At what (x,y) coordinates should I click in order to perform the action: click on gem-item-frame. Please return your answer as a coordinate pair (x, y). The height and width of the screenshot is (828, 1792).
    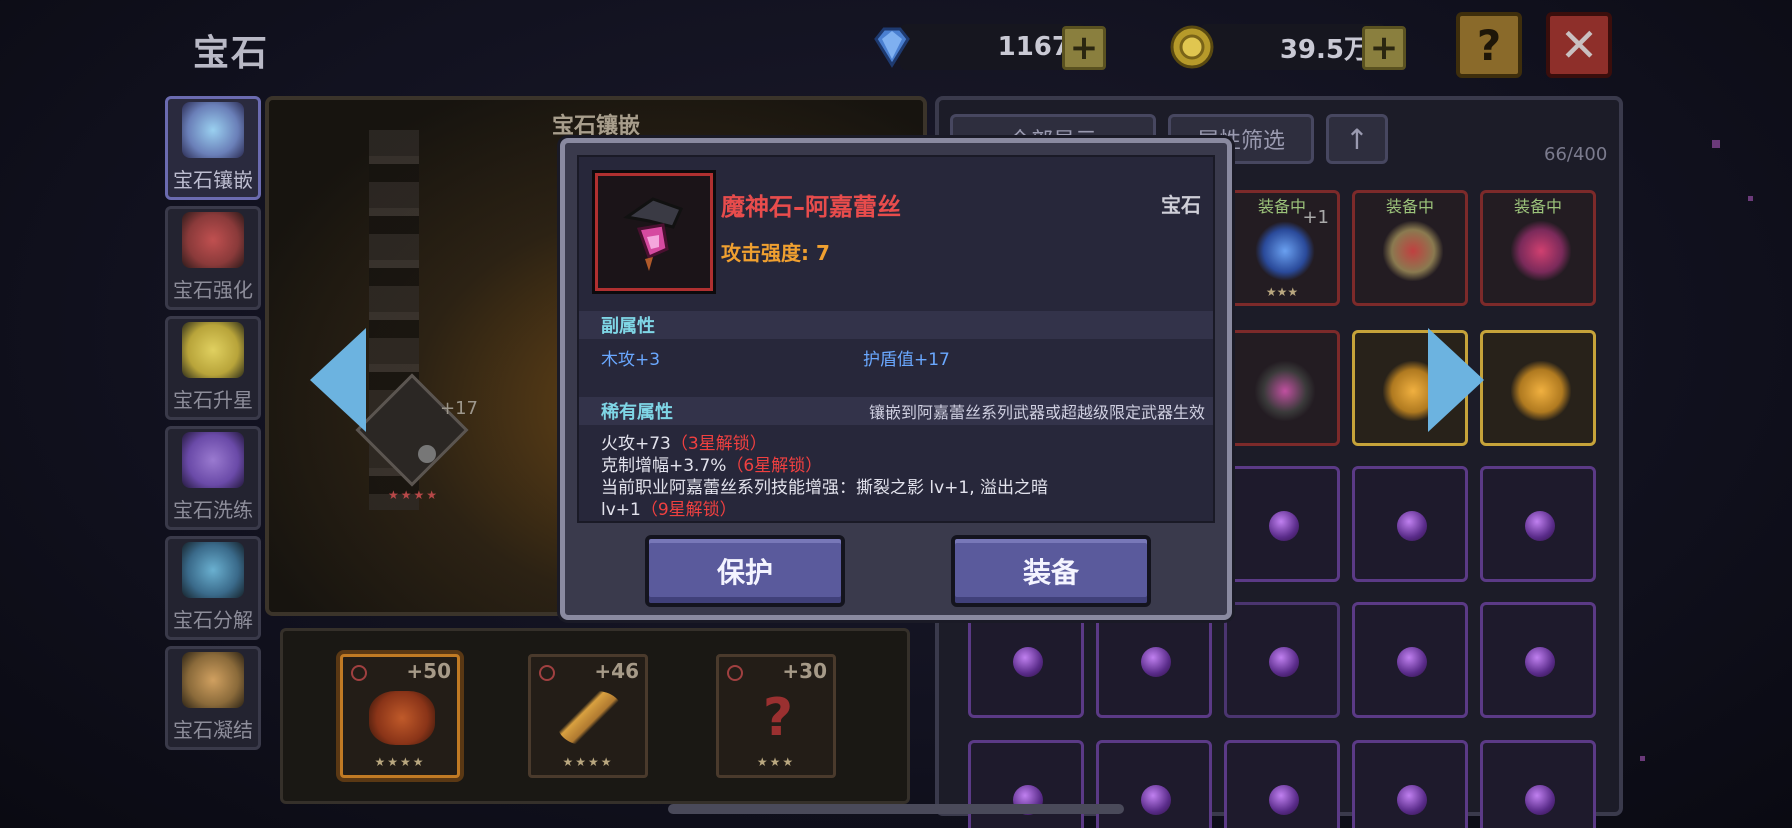
    Looking at the image, I should click on (654, 232).